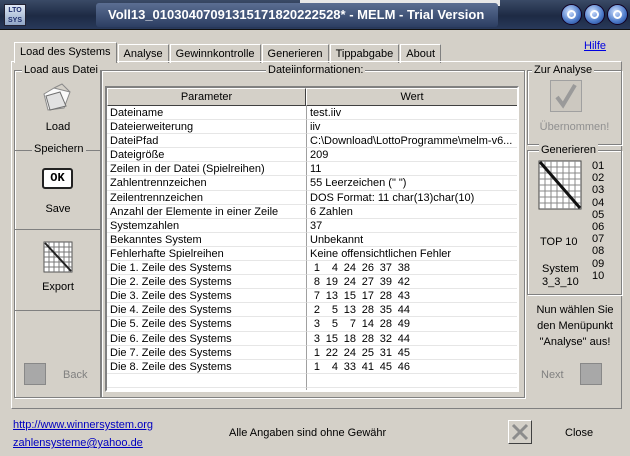  I want to click on close-window-button, so click(617, 14).